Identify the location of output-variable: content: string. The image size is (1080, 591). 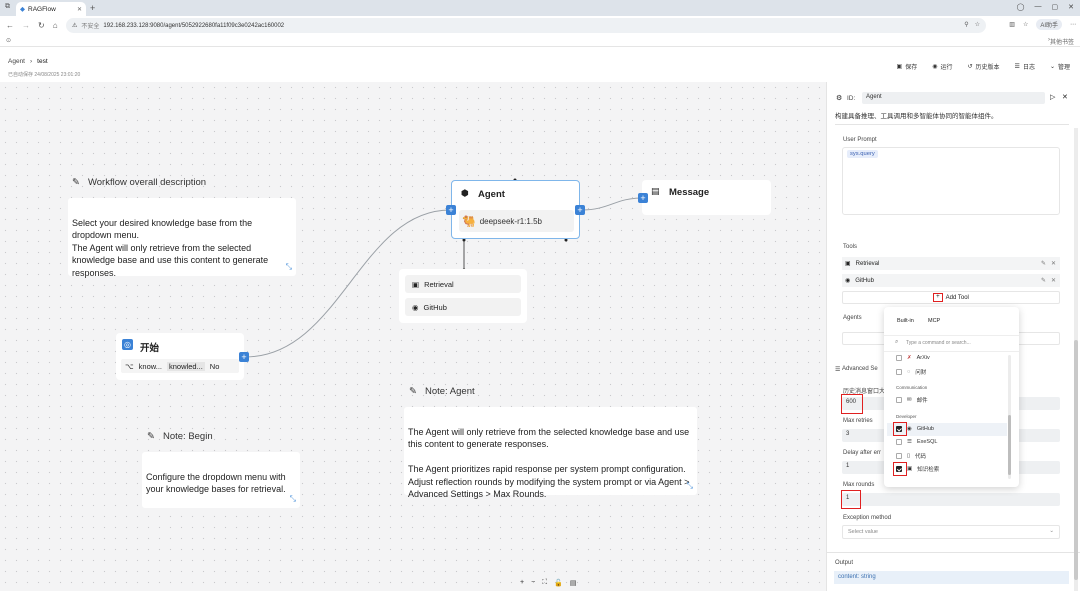
(951, 577).